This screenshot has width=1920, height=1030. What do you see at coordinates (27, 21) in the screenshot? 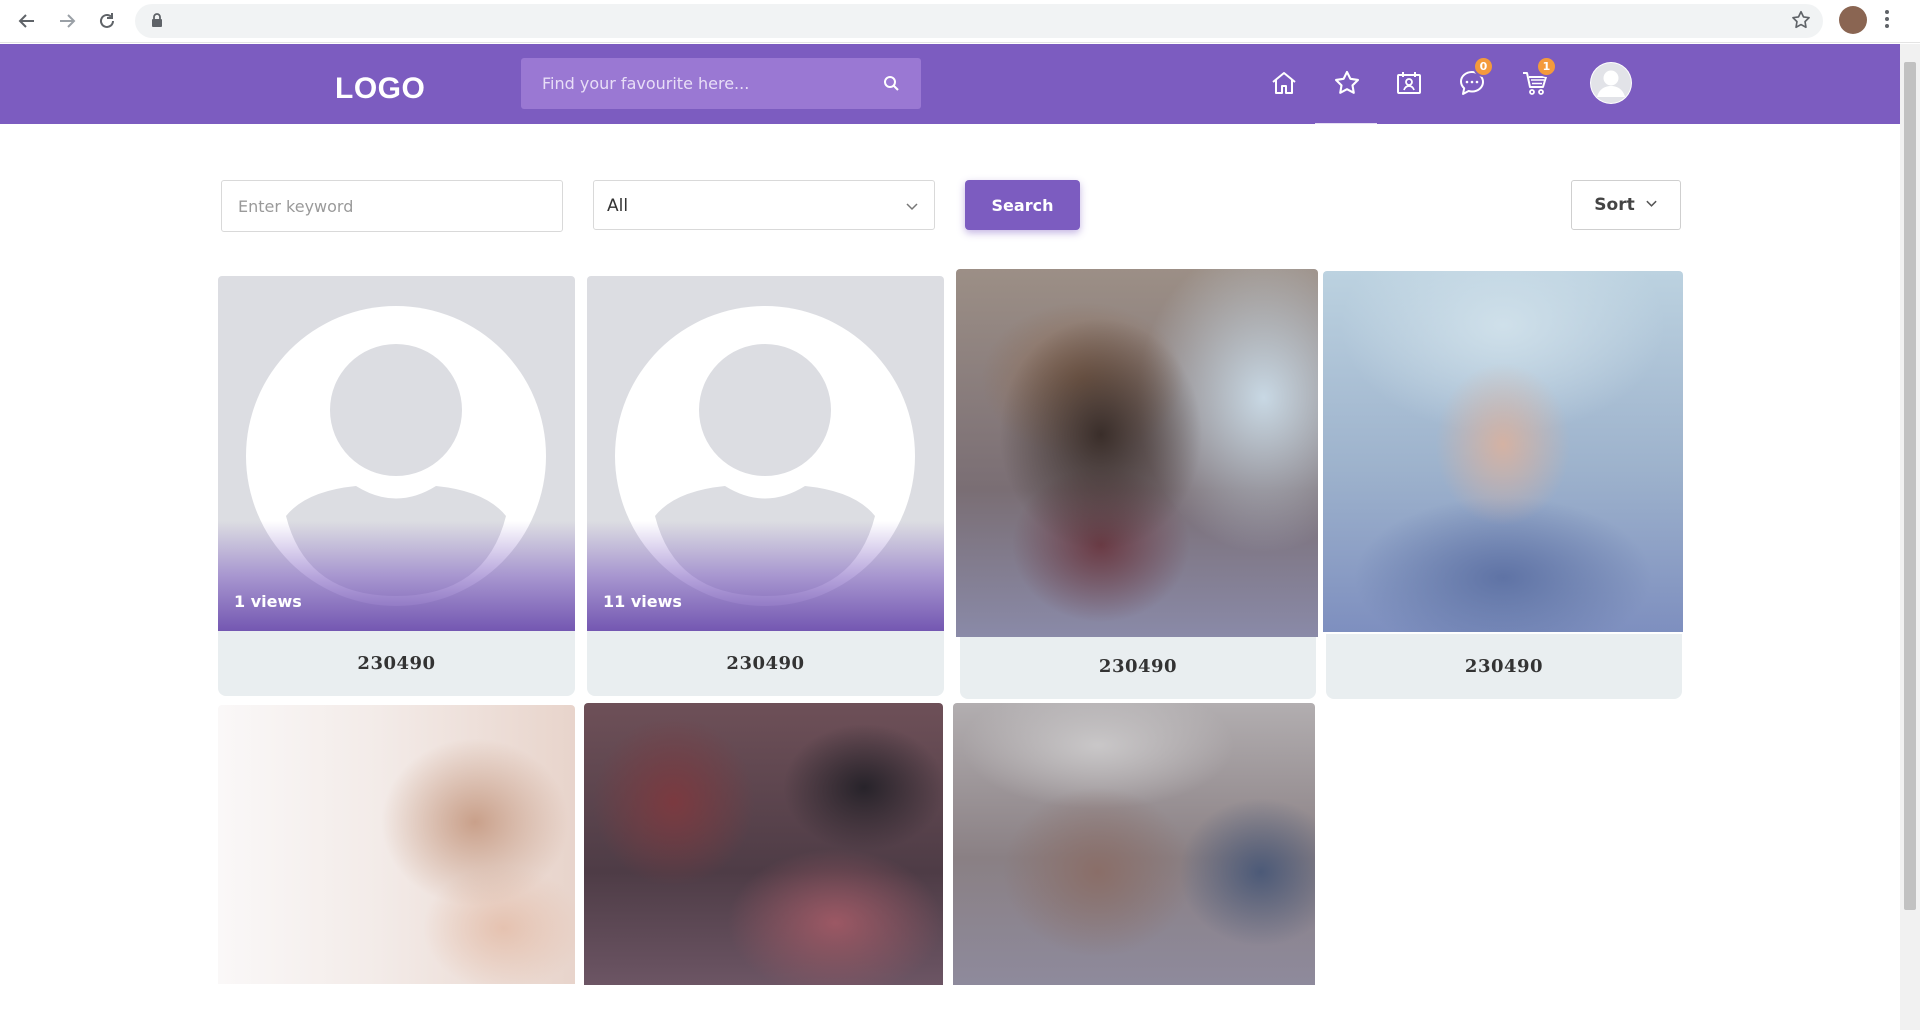
I see `back-icon` at bounding box center [27, 21].